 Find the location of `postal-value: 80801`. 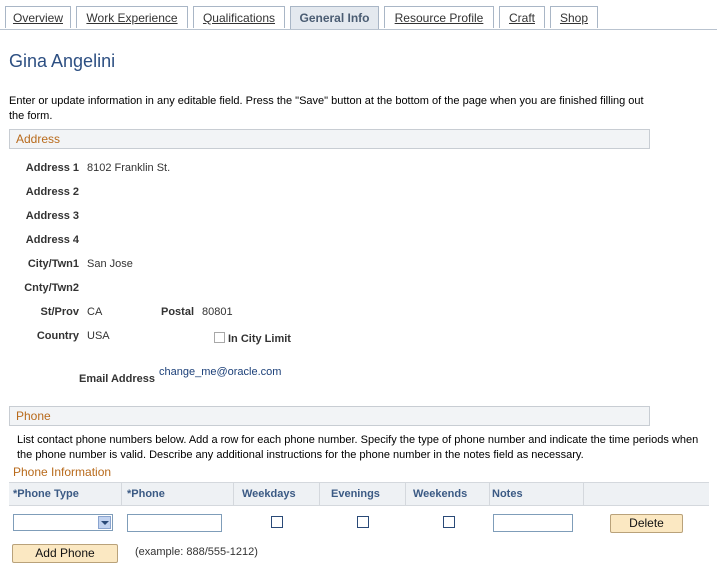

postal-value: 80801 is located at coordinates (217, 312).